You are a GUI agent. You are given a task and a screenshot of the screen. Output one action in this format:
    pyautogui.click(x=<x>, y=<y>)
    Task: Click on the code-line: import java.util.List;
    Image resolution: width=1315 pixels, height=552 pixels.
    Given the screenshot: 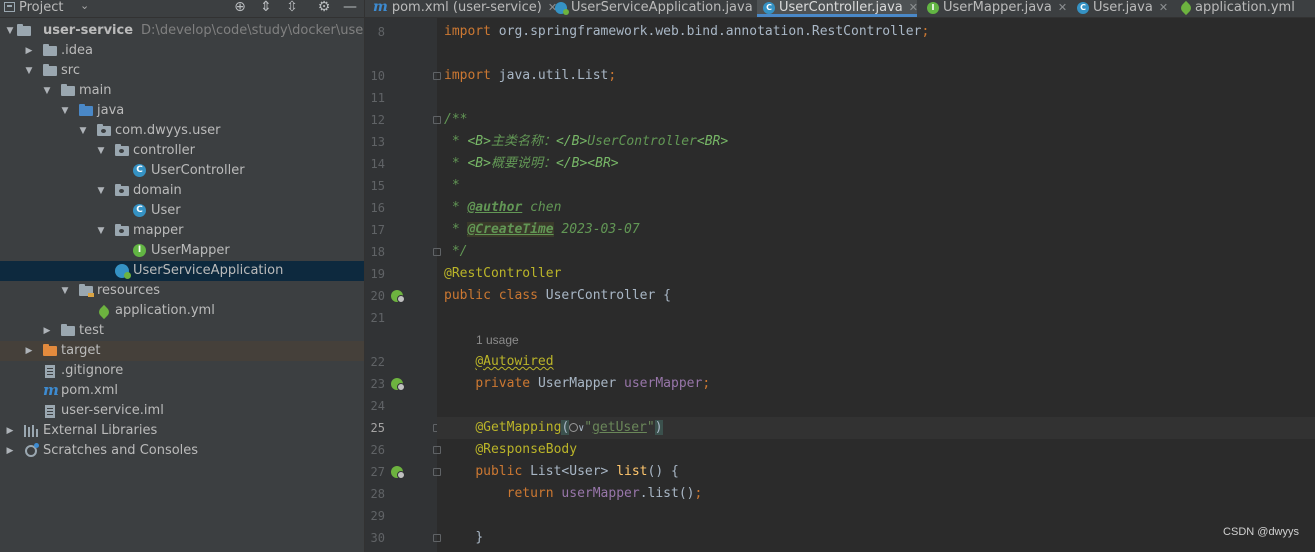 What is the action you would take?
    pyautogui.click(x=879, y=76)
    